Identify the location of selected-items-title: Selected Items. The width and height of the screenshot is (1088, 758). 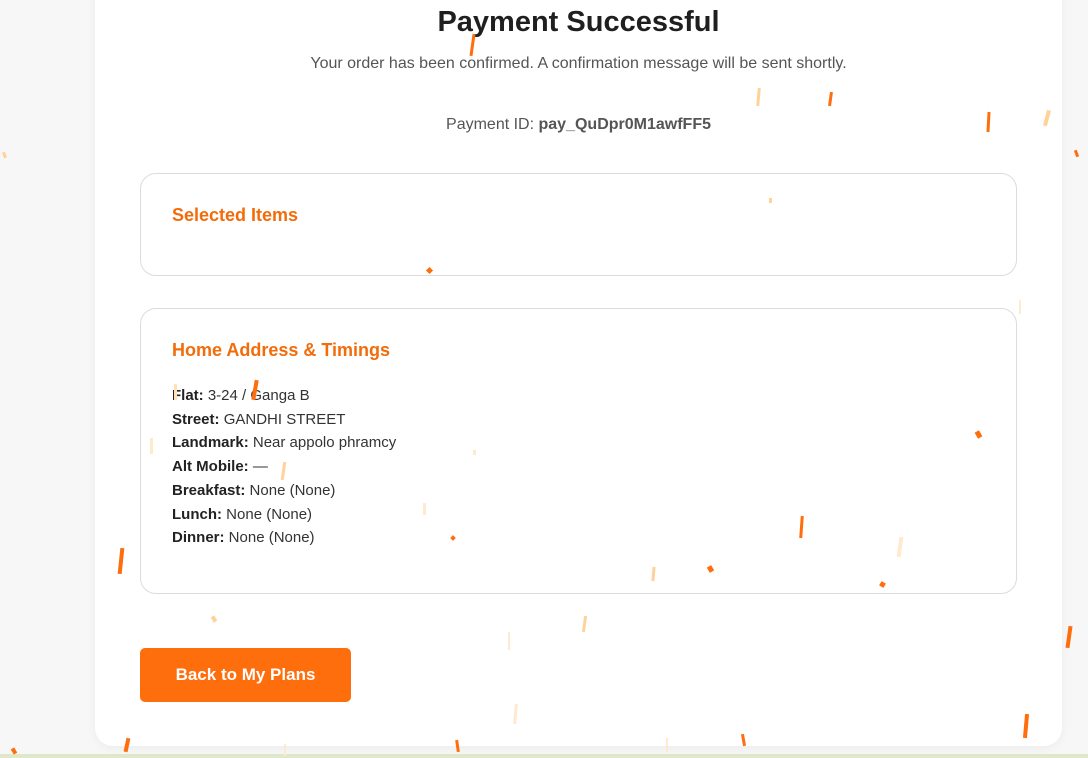
(235, 215).